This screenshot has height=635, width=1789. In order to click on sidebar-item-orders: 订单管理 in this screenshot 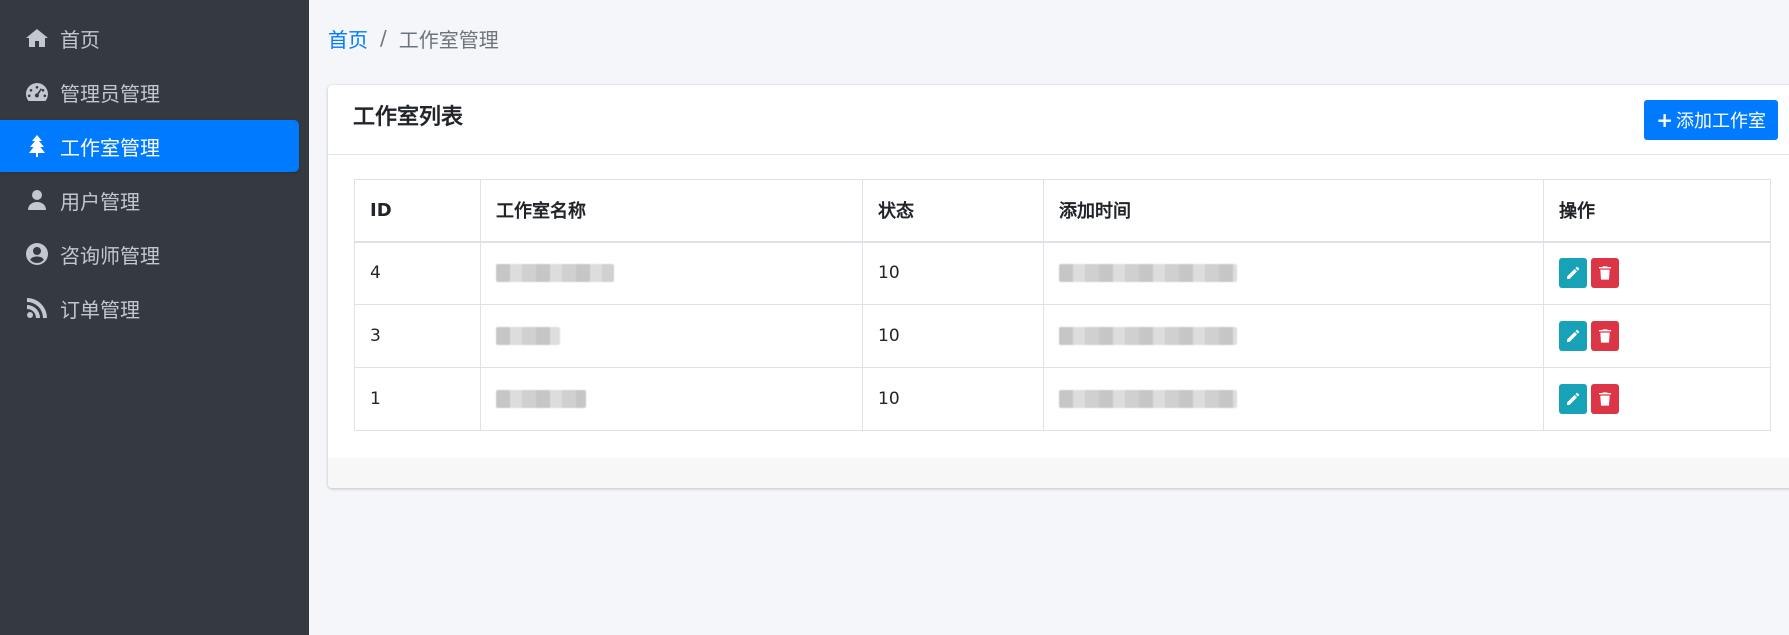, I will do `click(149, 308)`.